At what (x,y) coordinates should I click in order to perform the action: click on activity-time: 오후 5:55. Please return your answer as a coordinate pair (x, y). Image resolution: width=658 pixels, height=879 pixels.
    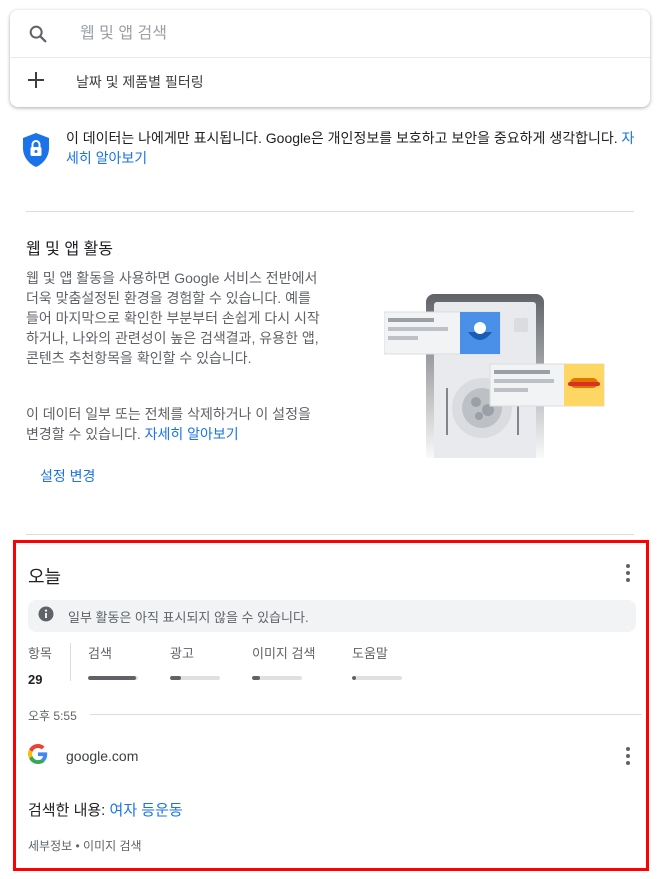
    Looking at the image, I should click on (52, 716).